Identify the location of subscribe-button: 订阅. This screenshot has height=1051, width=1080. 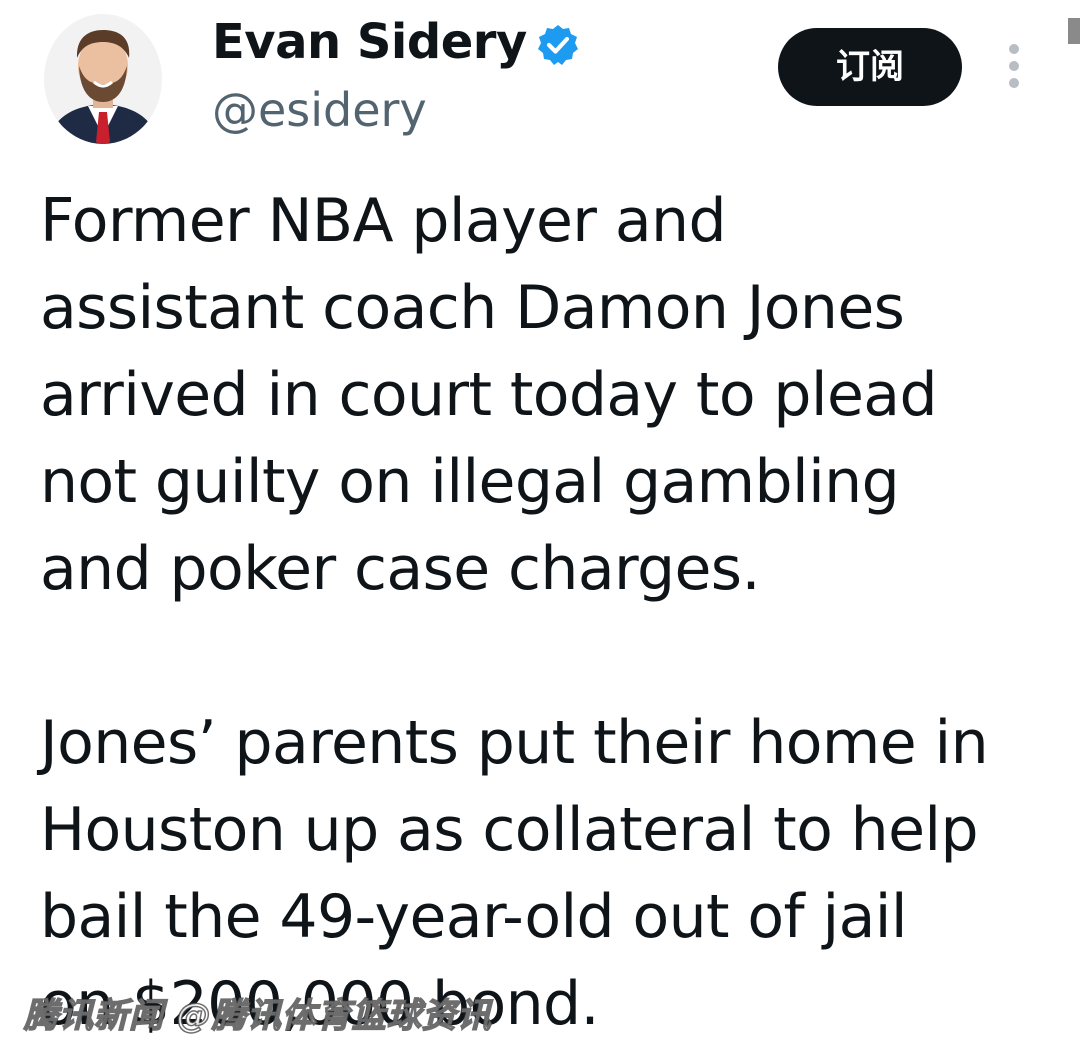
(870, 67).